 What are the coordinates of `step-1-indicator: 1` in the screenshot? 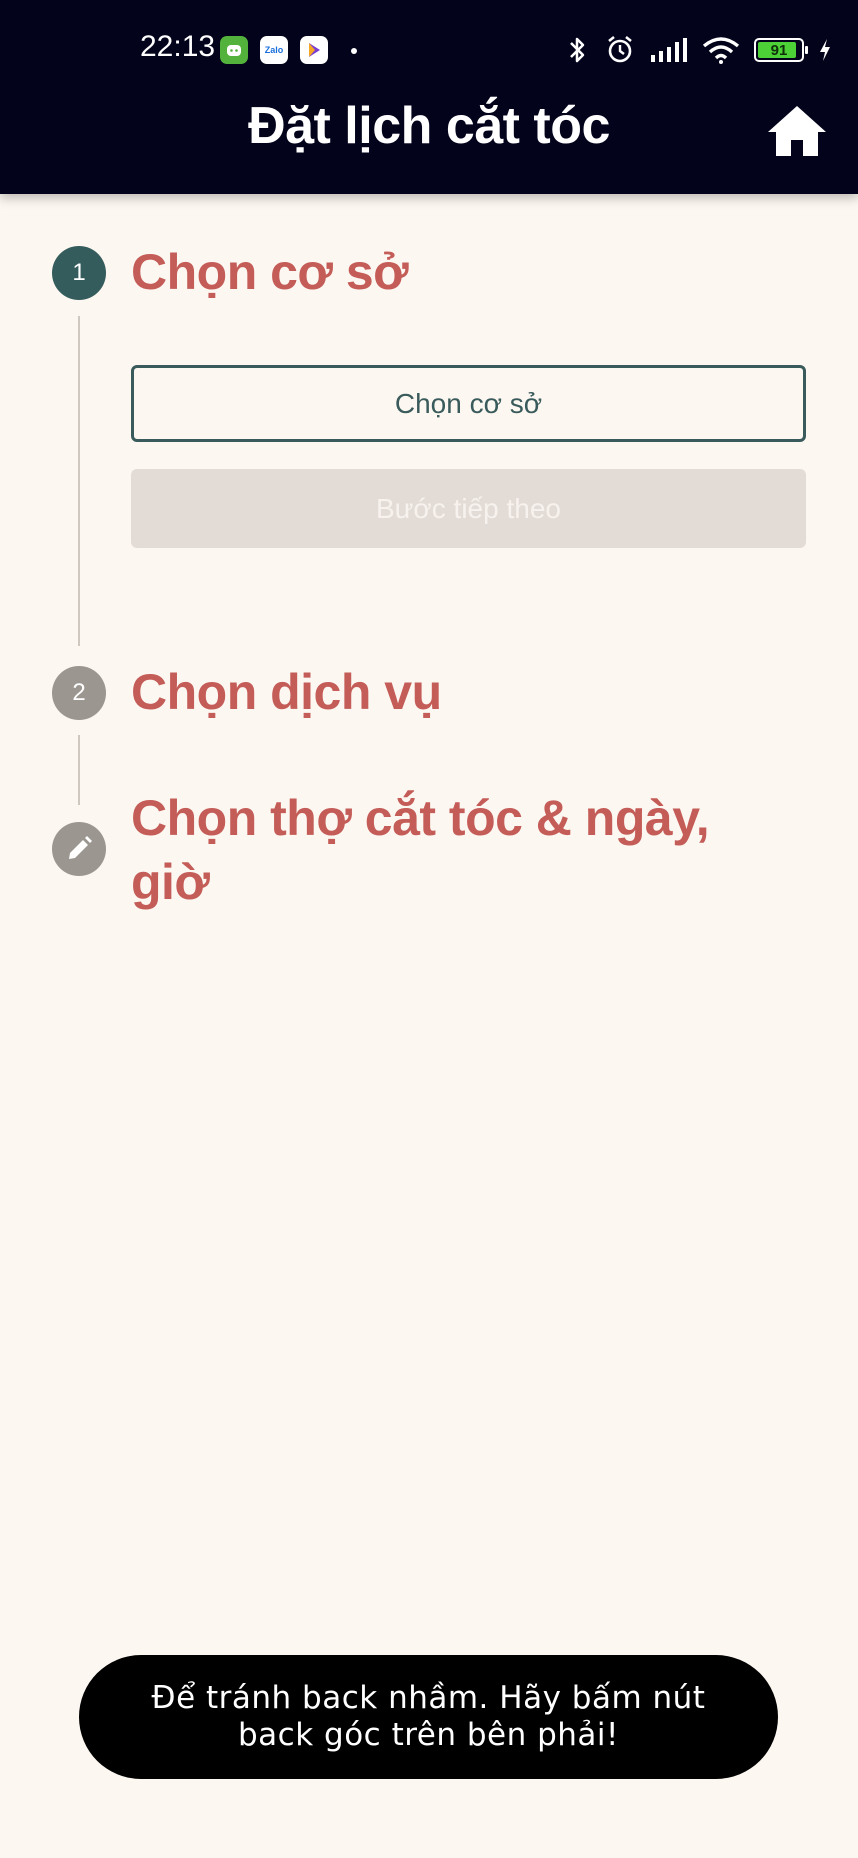 It's located at (79, 273).